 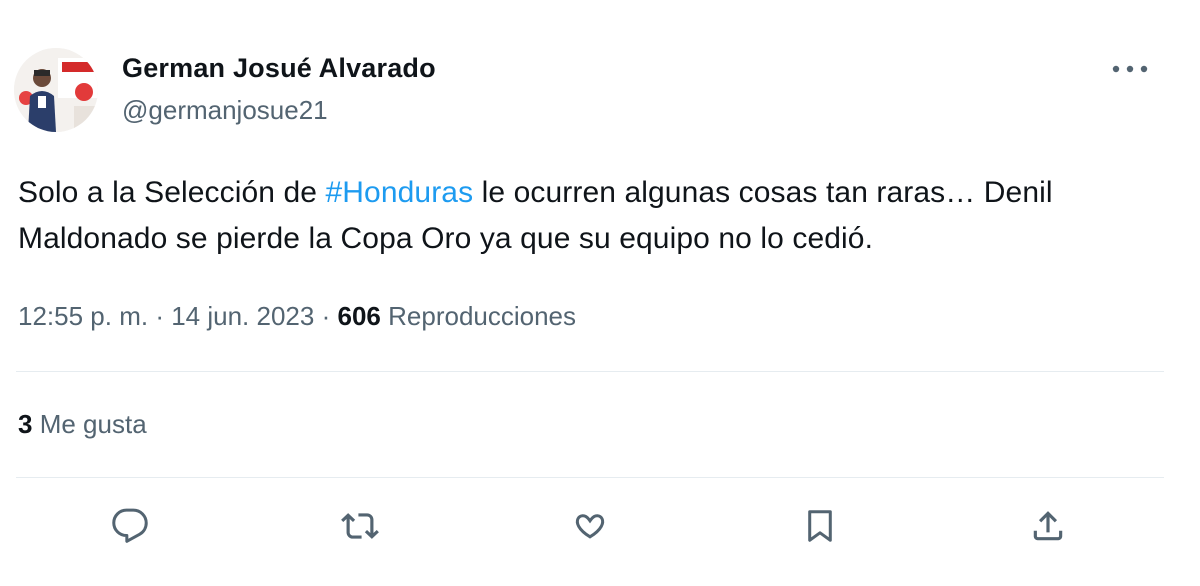 I want to click on reply-icon, so click(x=130, y=525).